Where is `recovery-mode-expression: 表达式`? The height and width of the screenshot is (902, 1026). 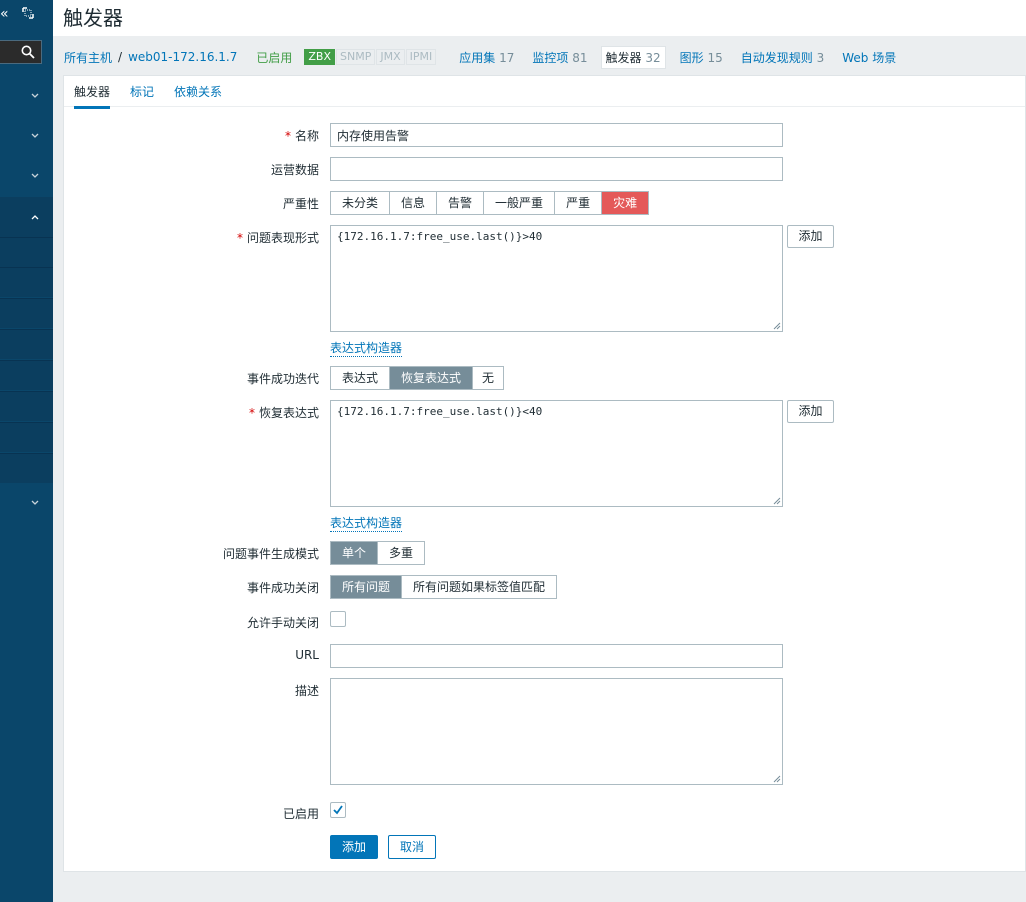
recovery-mode-expression: 表达式 is located at coordinates (361, 378).